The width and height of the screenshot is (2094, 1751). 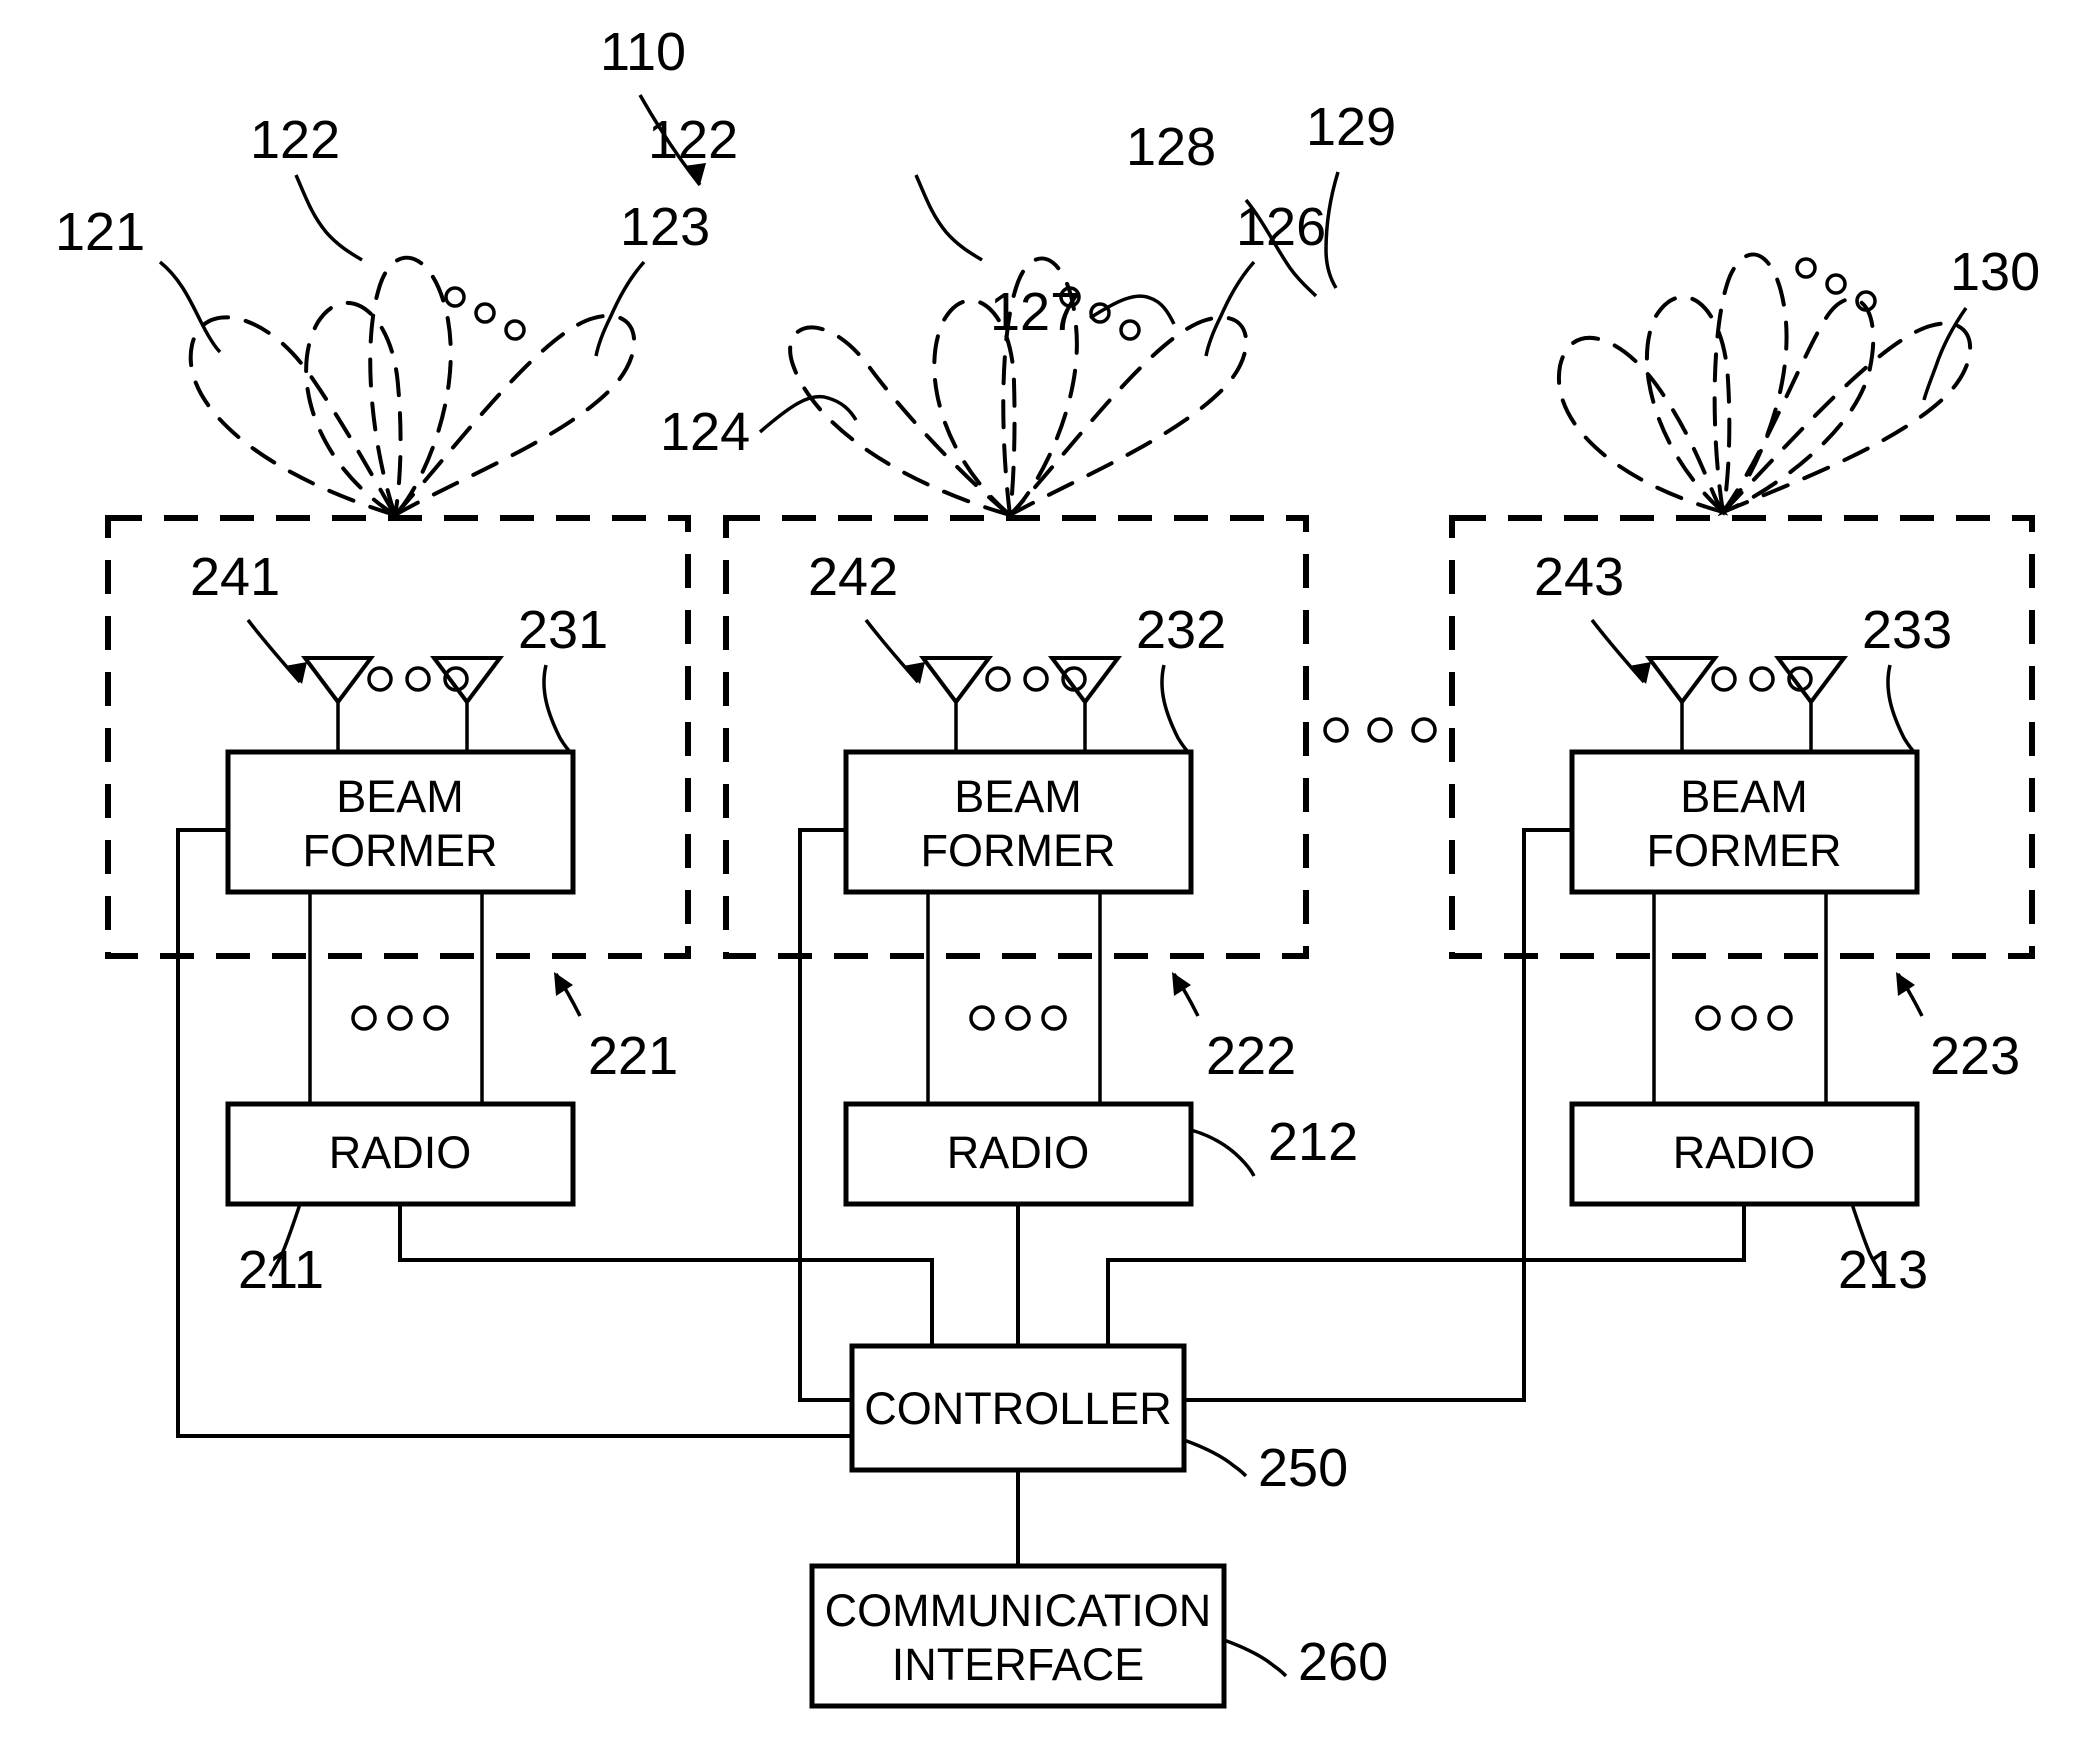 What do you see at coordinates (693, 140) in the screenshot?
I see `ref-122-mid-text: 122` at bounding box center [693, 140].